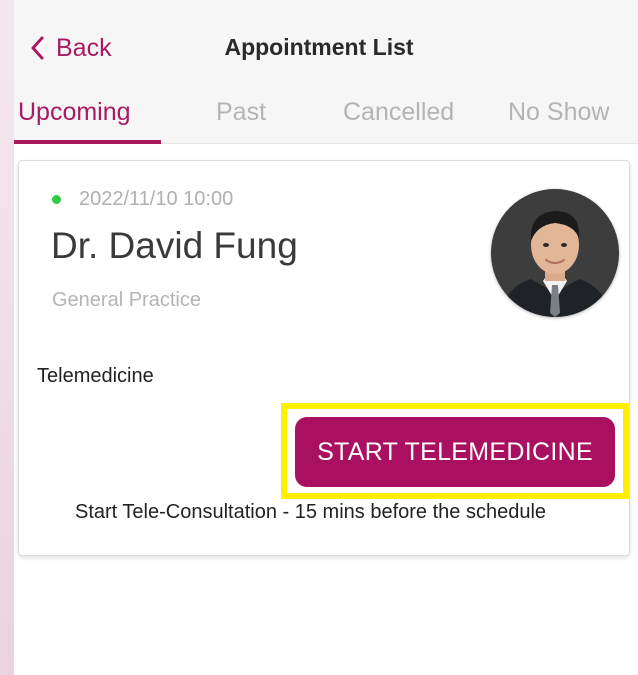  What do you see at coordinates (241, 112) in the screenshot?
I see `tab-past: Past` at bounding box center [241, 112].